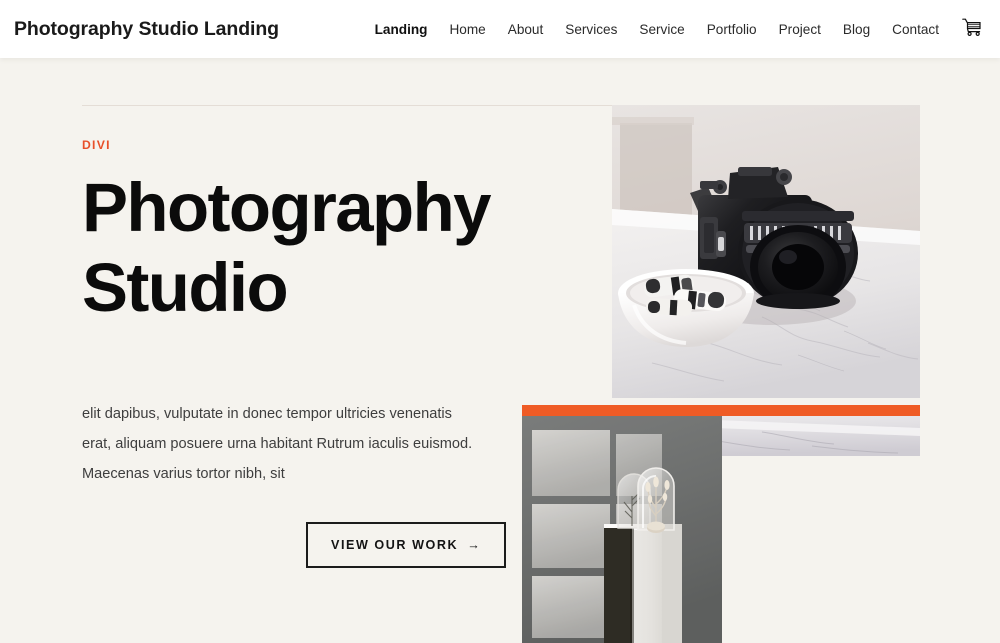 The height and width of the screenshot is (643, 1000). What do you see at coordinates (401, 29) in the screenshot?
I see `nav-item-landing: Landing` at bounding box center [401, 29].